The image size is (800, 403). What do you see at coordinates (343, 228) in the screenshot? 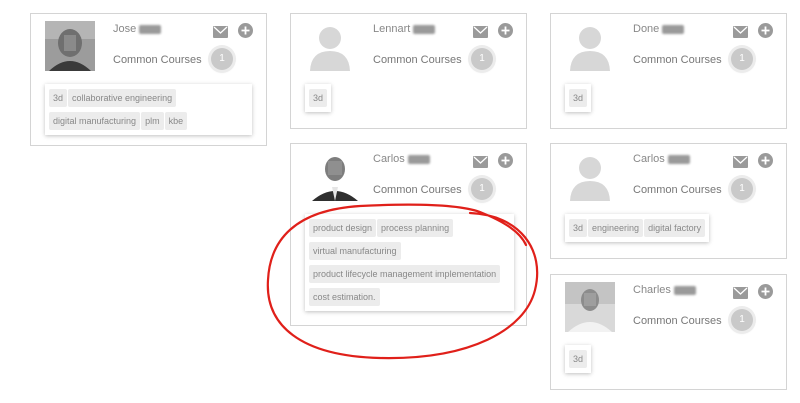
I see `tag: product design` at bounding box center [343, 228].